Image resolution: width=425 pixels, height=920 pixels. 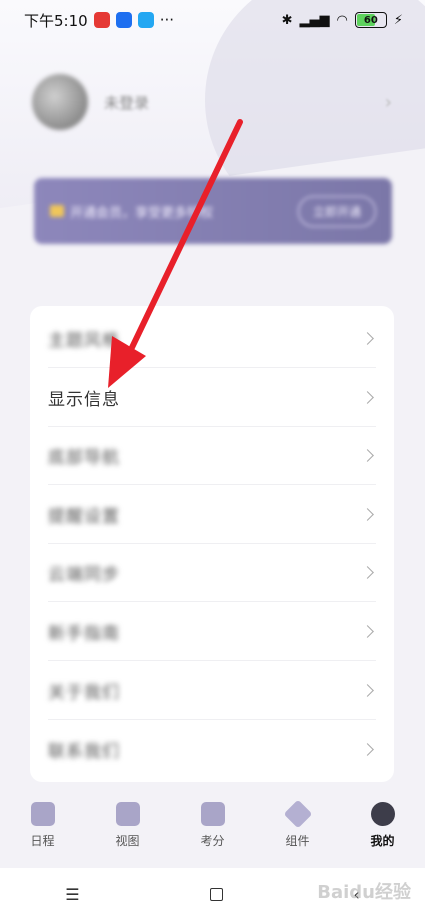 I want to click on chart-icon, so click(x=212, y=813).